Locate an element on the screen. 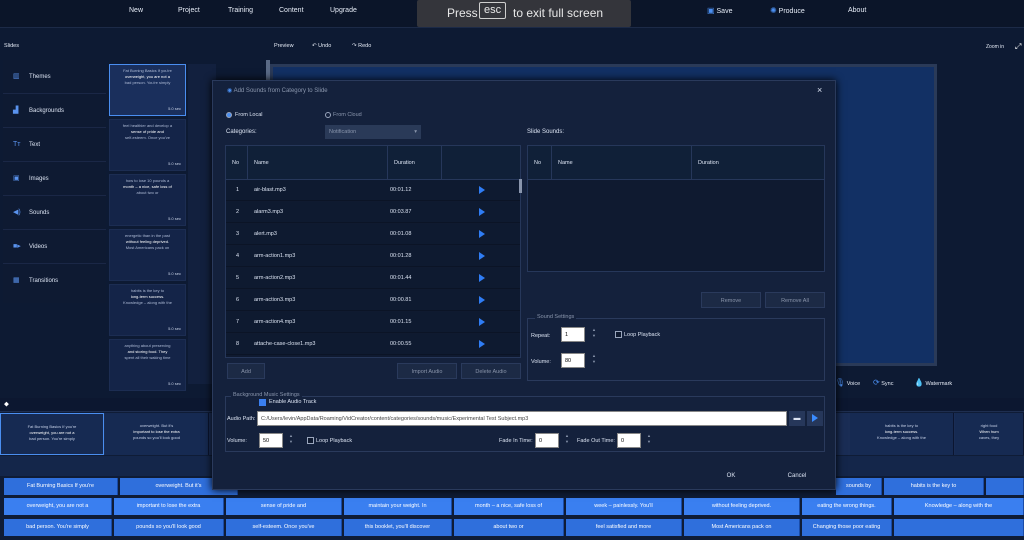 The height and width of the screenshot is (540, 1024). from-local-radio is located at coordinates (229, 115).